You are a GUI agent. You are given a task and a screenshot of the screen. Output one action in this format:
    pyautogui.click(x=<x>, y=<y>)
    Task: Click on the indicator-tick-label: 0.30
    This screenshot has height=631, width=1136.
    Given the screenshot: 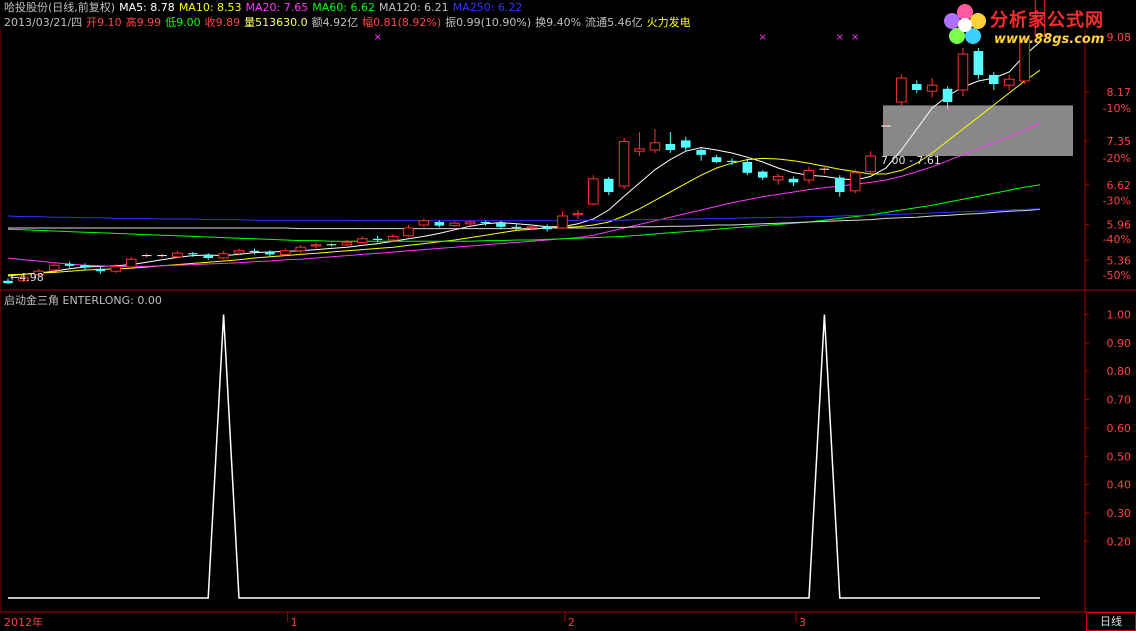 What is the action you would take?
    pyautogui.click(x=1119, y=513)
    